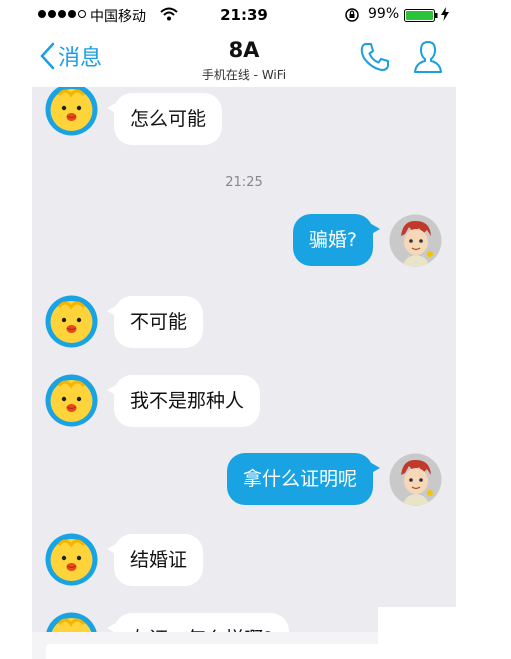 The height and width of the screenshot is (659, 511). I want to click on message-bubble: 我不是那种人, so click(183, 401).